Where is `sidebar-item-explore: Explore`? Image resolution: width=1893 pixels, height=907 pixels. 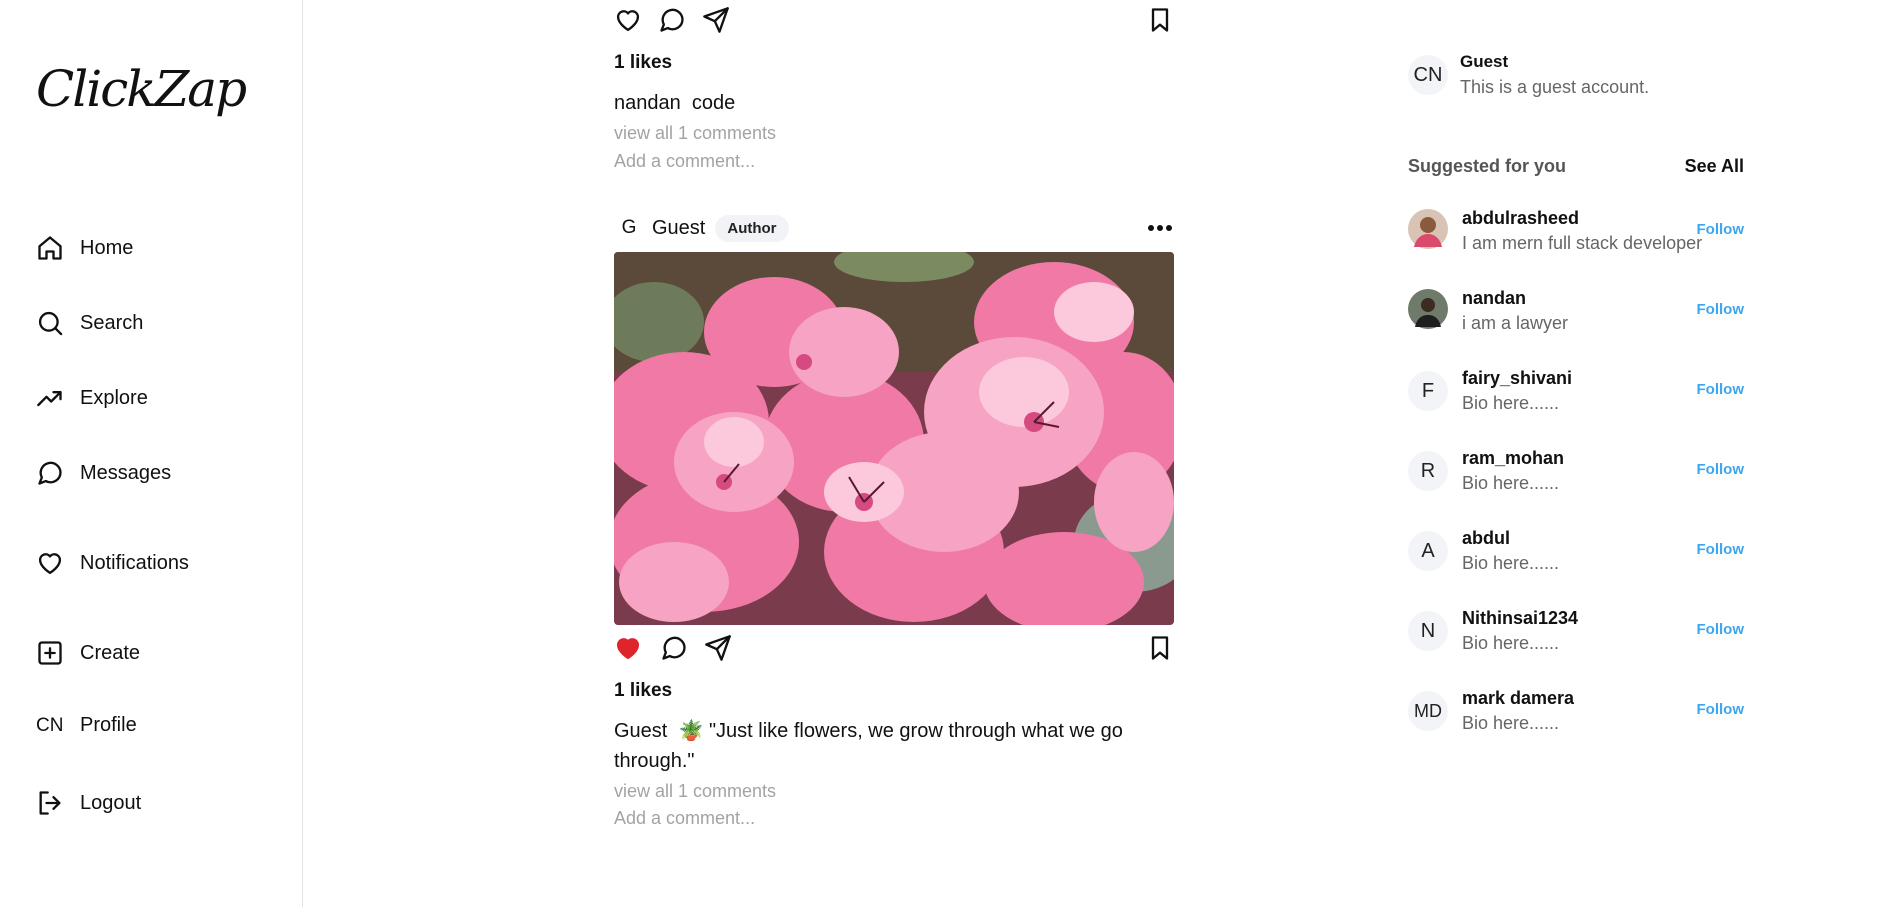 sidebar-item-explore: Explore is located at coordinates (92, 398).